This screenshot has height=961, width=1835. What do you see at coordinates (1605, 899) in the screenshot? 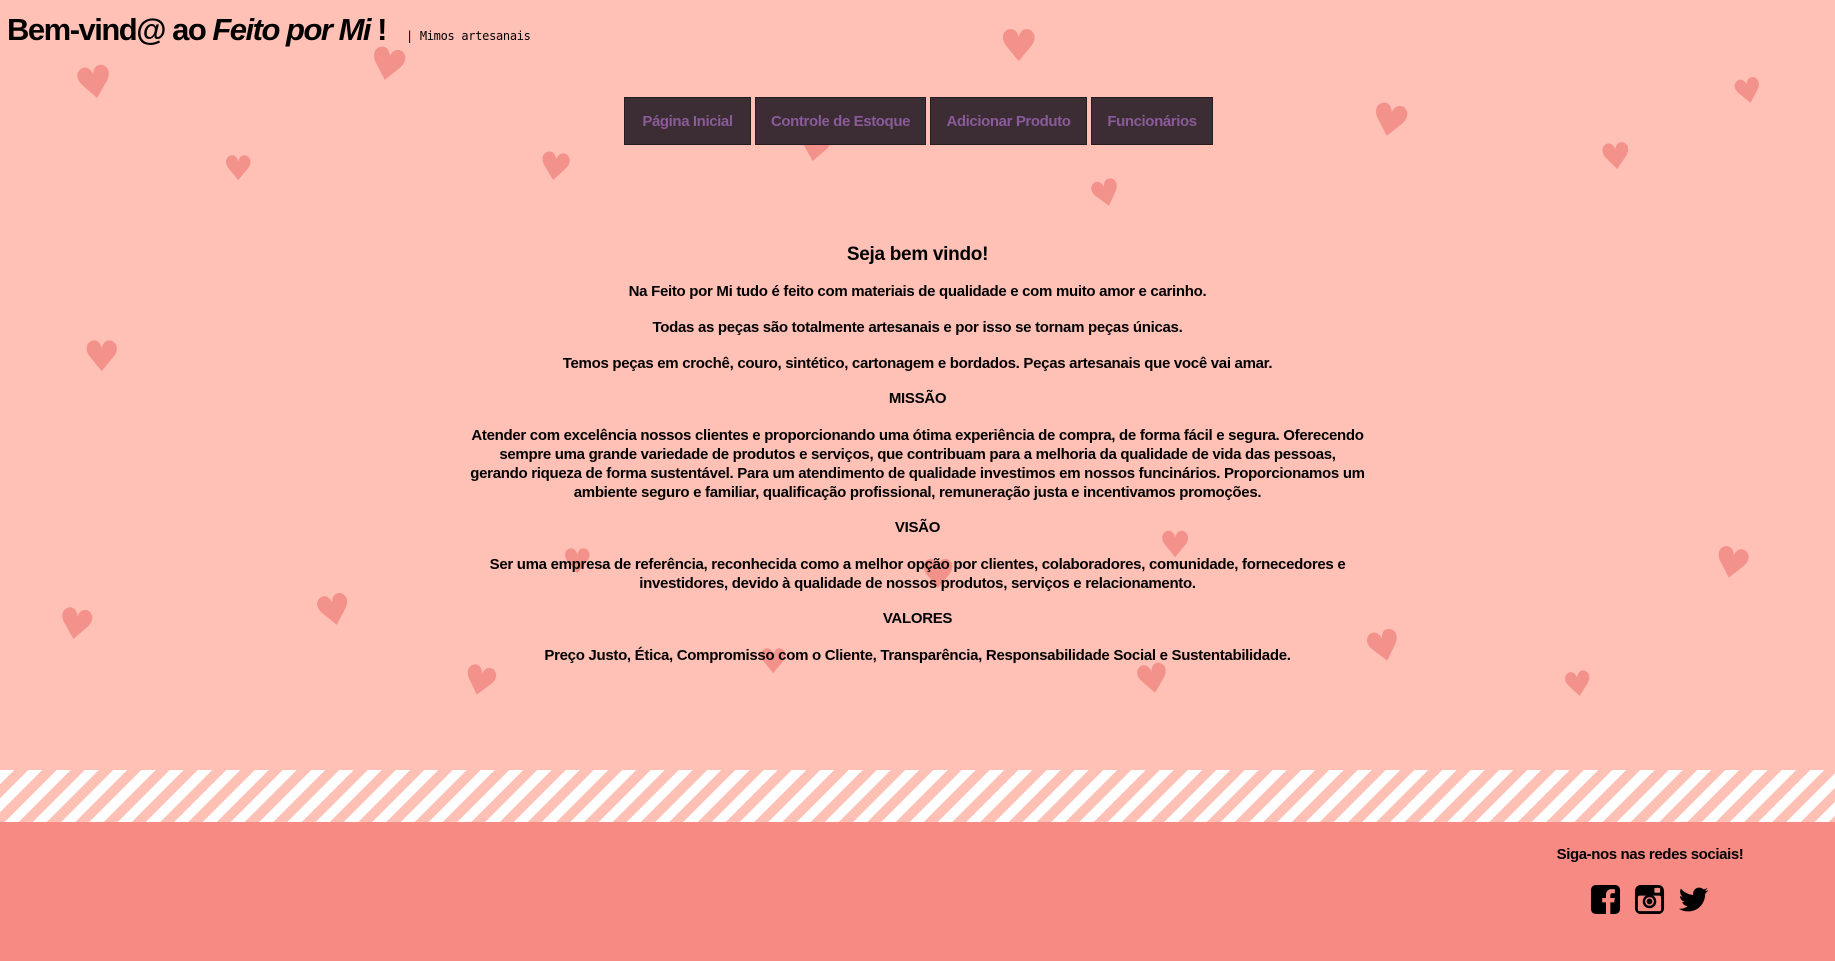
I see `facebook-icon` at bounding box center [1605, 899].